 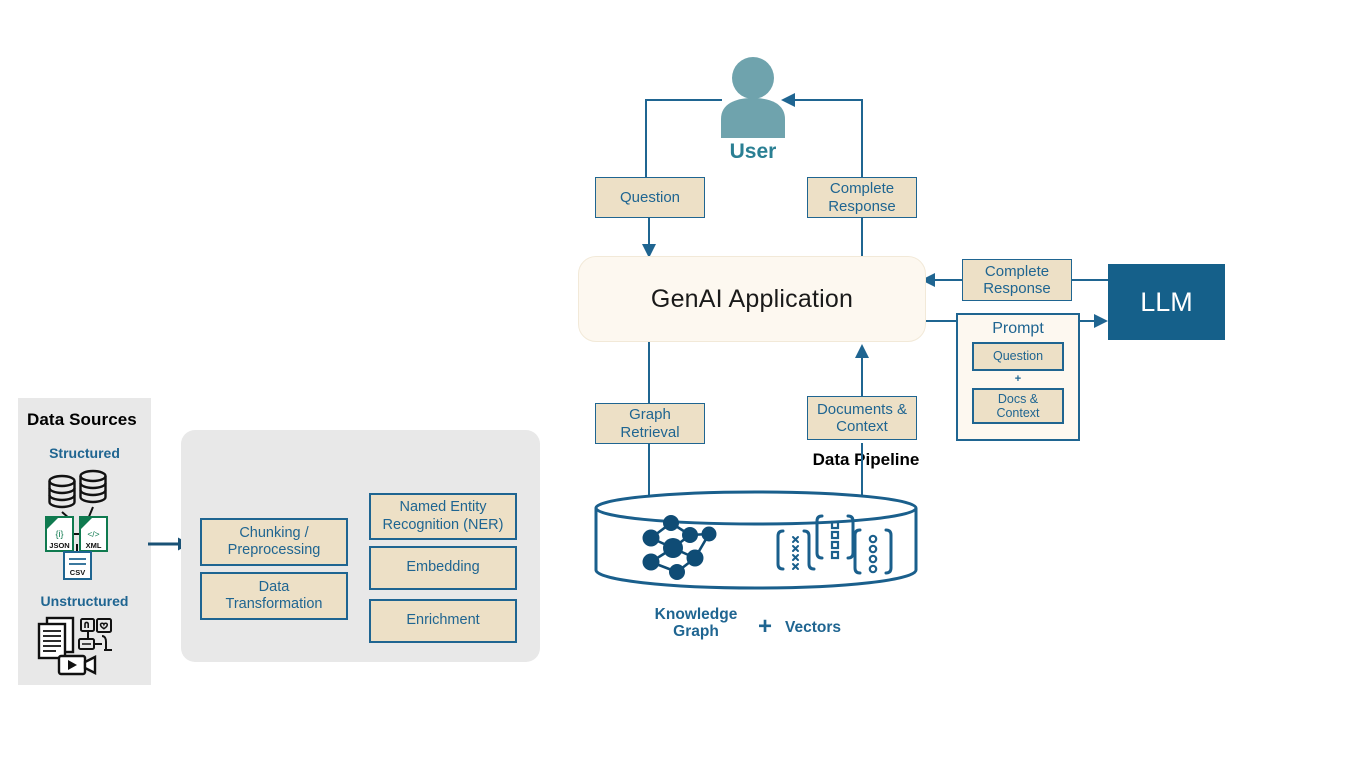 I want to click on flow-box-complete-response-user: Complete Response, so click(x=862, y=197).